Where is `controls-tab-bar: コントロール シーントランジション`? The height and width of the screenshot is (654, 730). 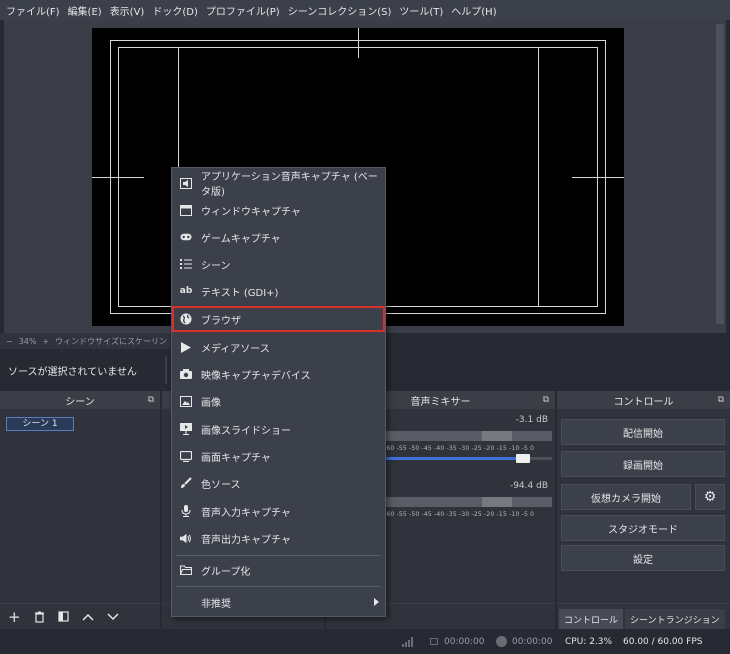 controls-tab-bar: コントロール シーントランジション is located at coordinates (643, 616).